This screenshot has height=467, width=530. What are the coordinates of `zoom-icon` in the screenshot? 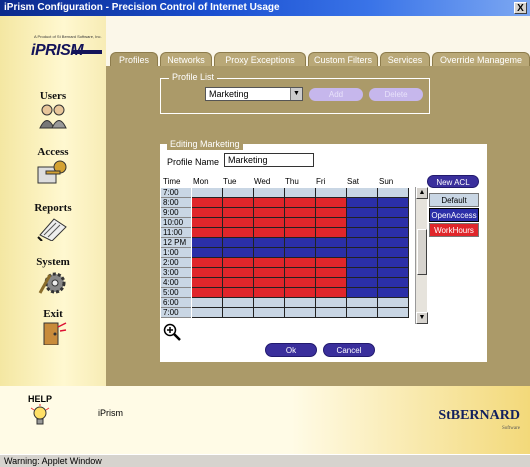 It's located at (172, 332).